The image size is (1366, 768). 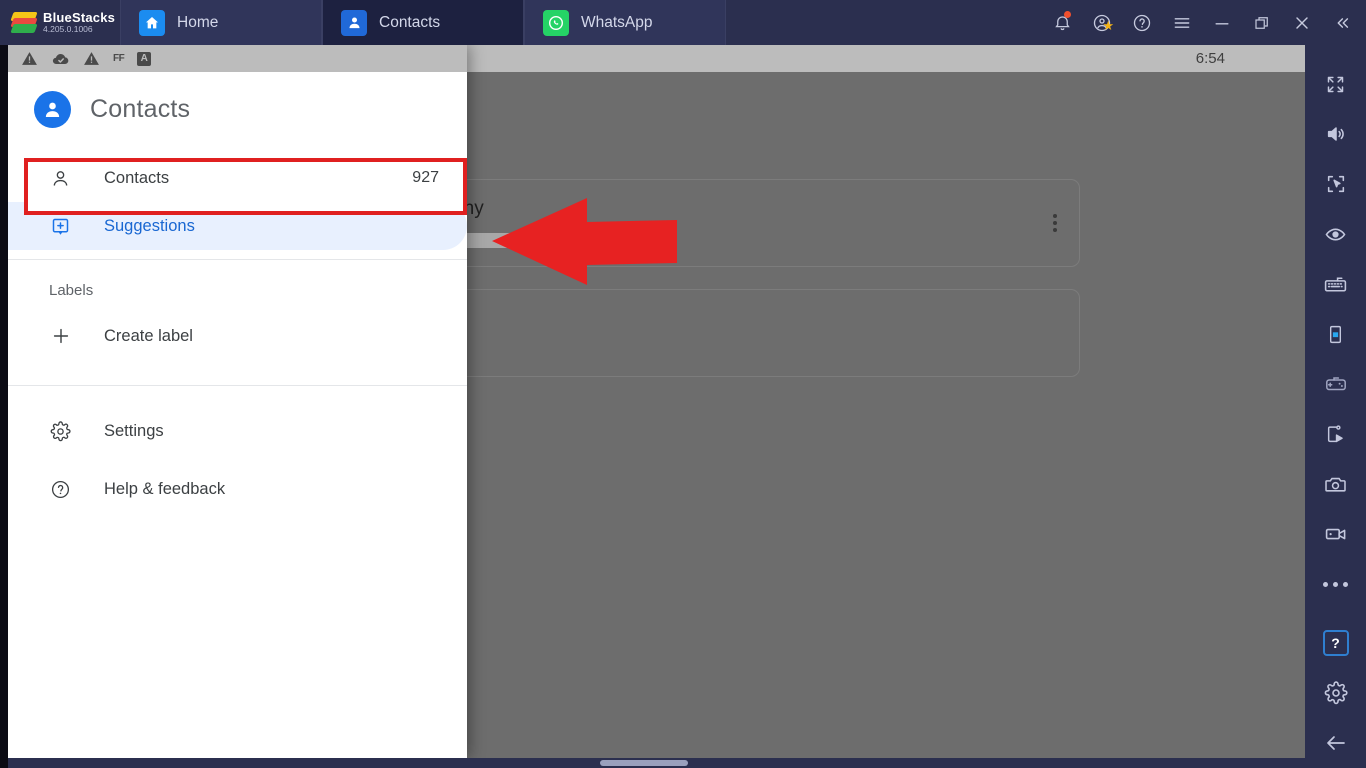 I want to click on cloud-check-icon, so click(x=60, y=58).